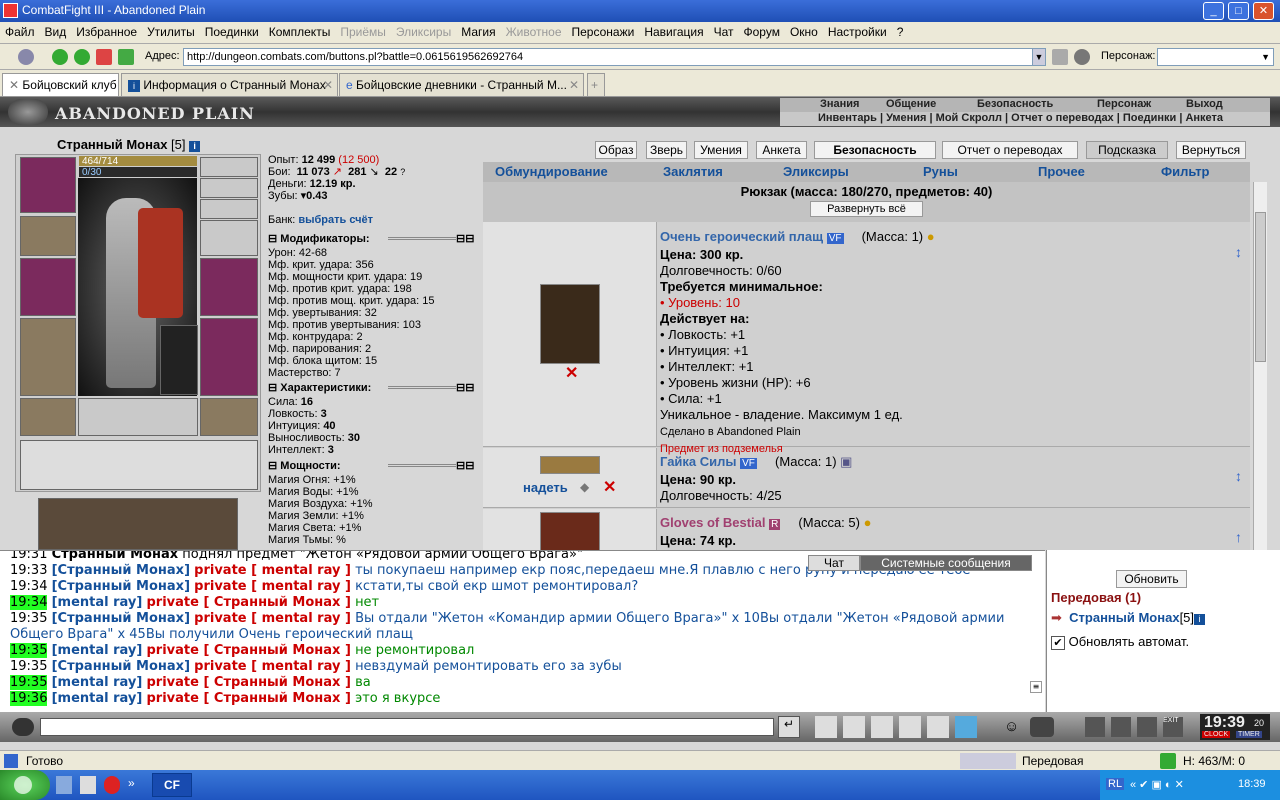  Describe the element at coordinates (1168, 761) in the screenshot. I see `refresh-icon` at that location.